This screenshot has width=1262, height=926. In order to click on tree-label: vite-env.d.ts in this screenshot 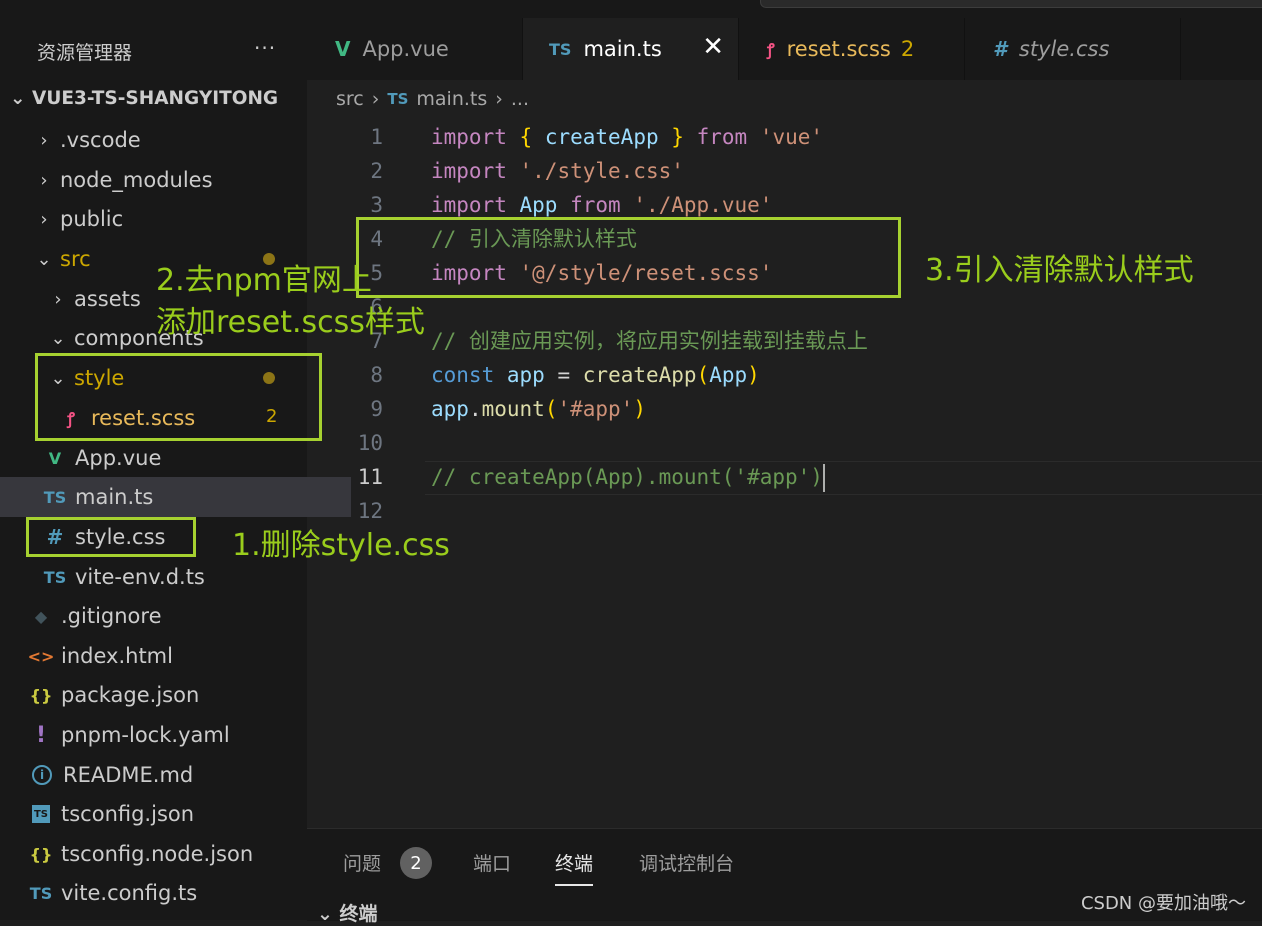, I will do `click(140, 577)`.